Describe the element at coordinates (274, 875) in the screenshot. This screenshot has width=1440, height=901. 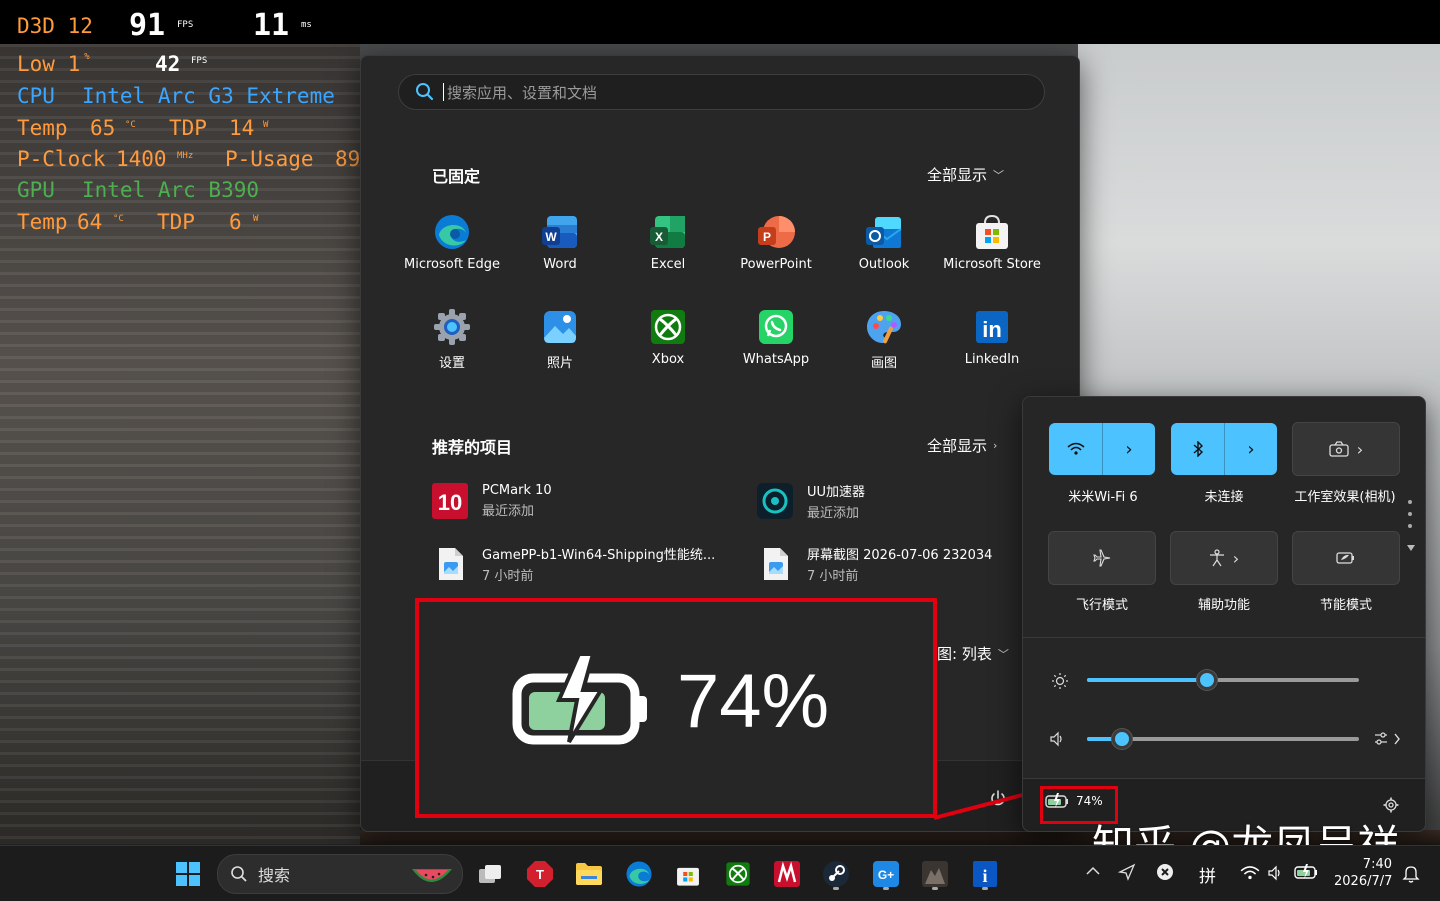
I see `taskbar-search-label: 搜索` at that location.